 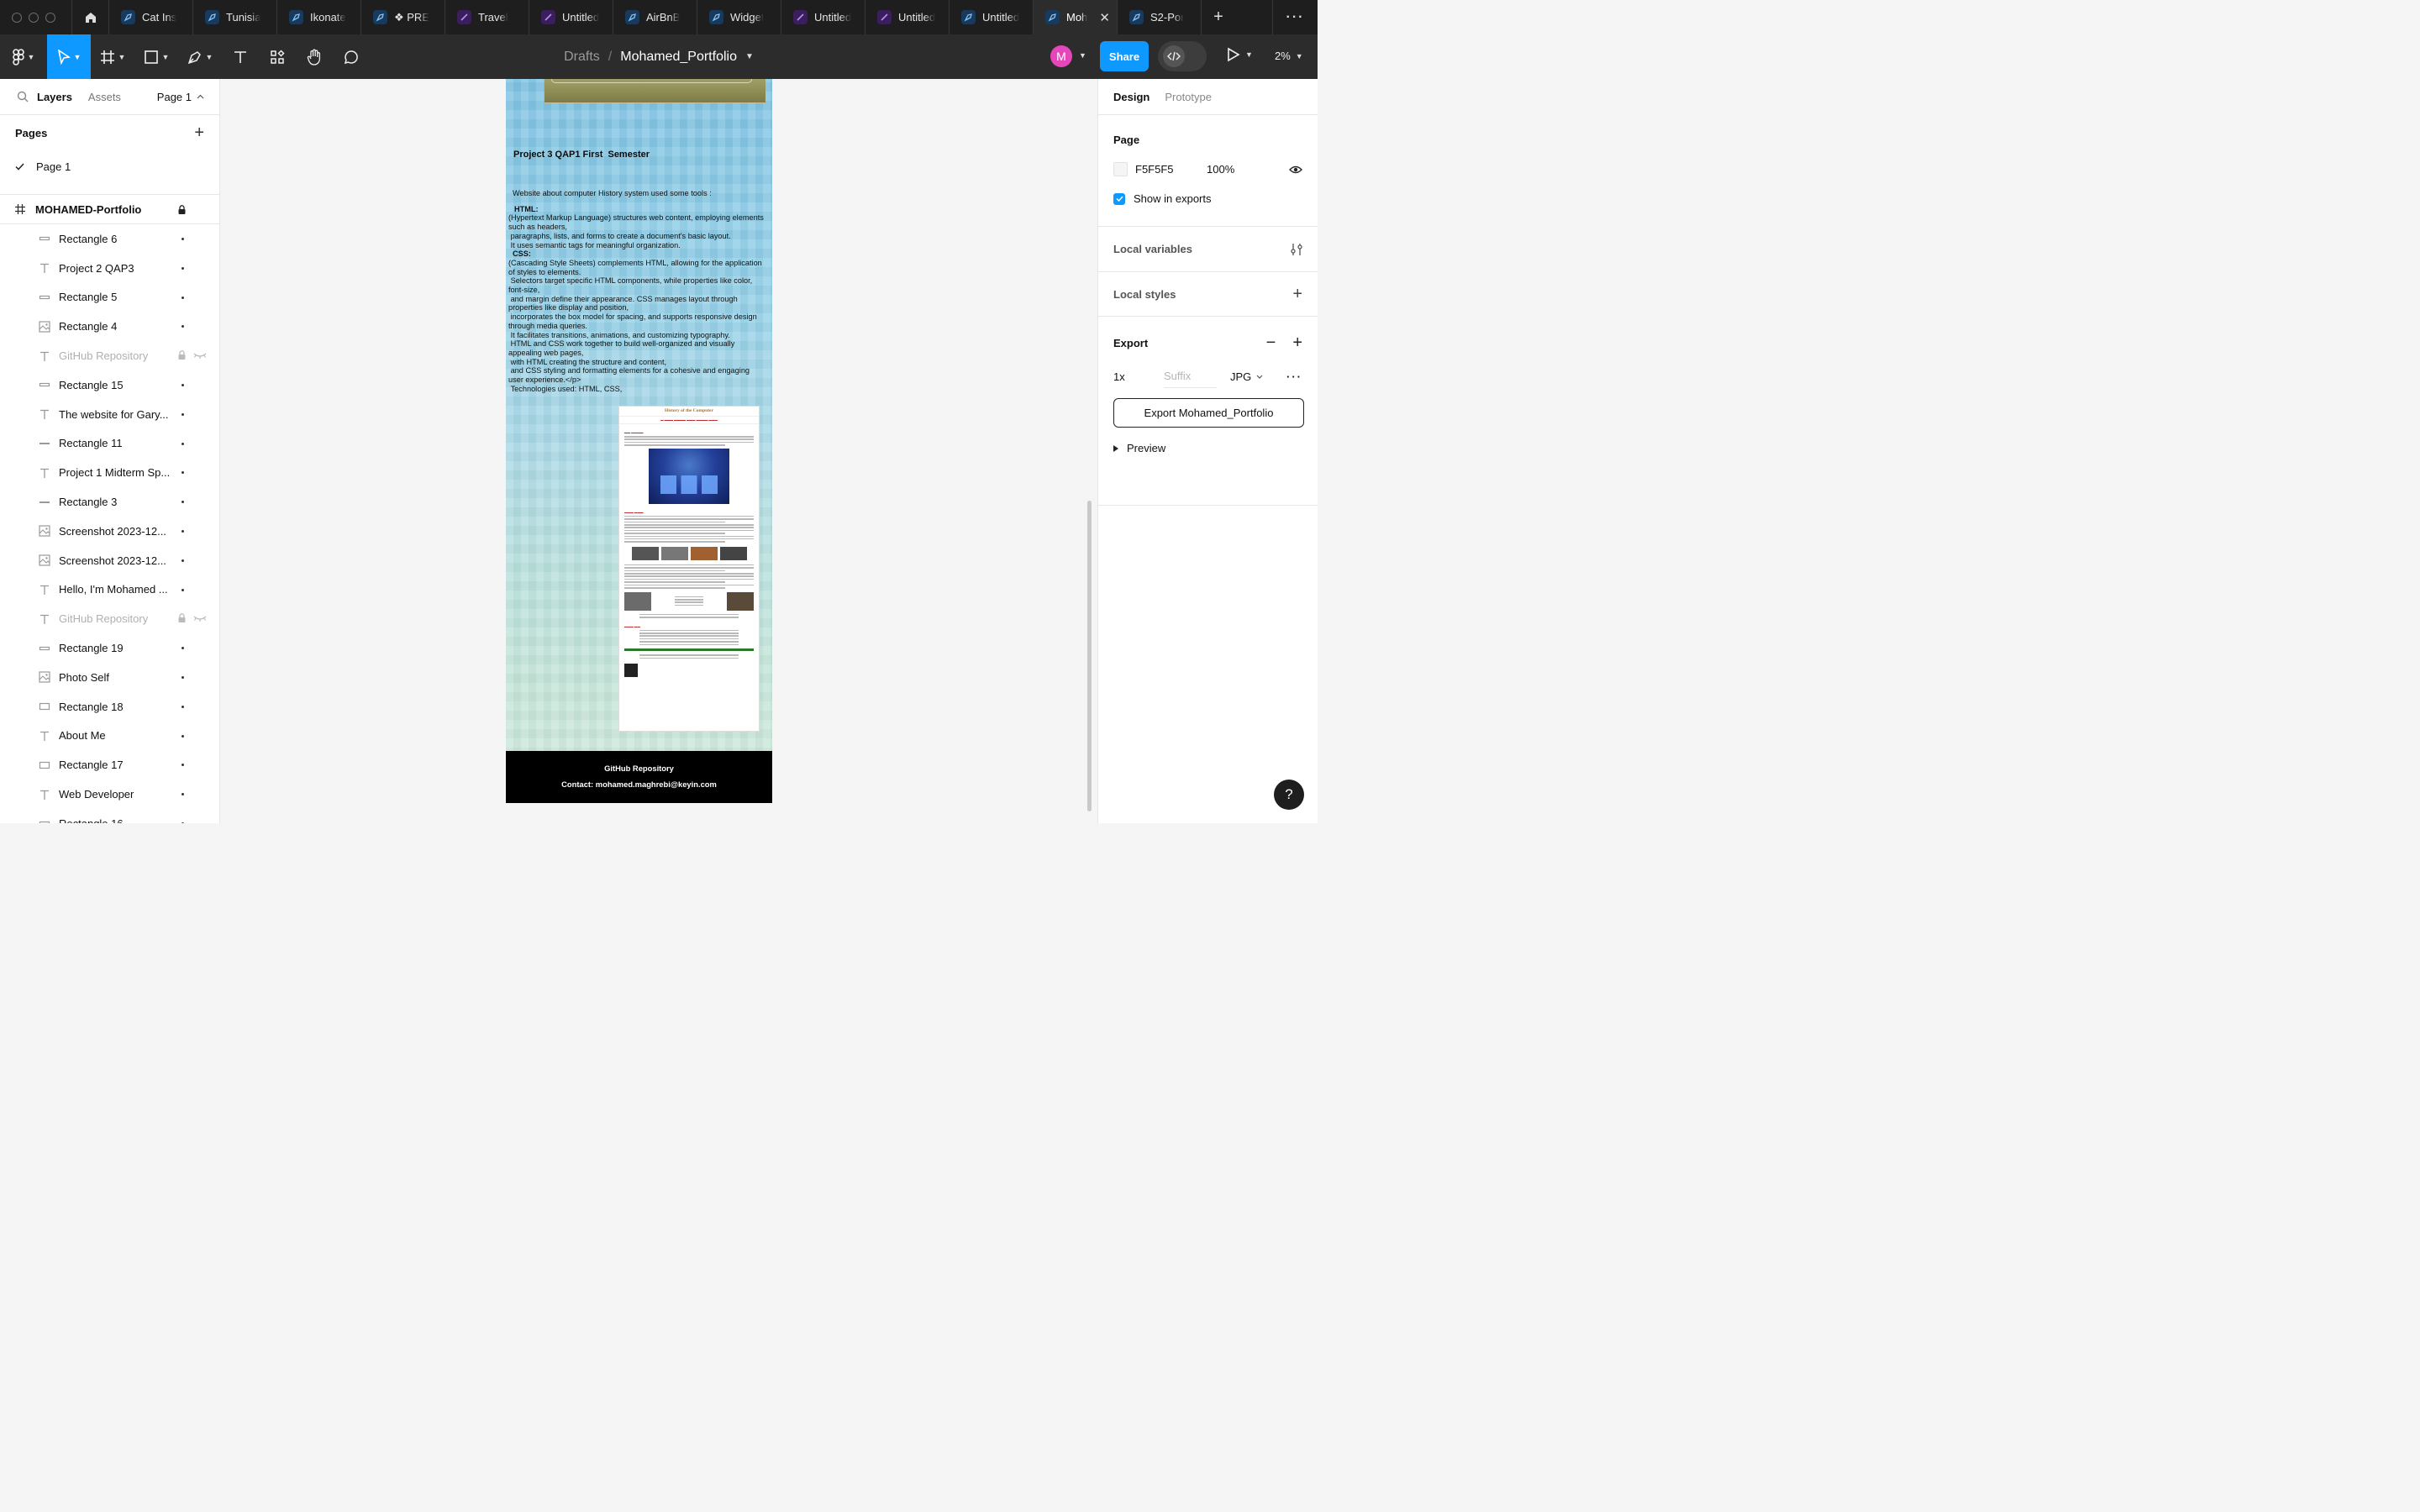 I want to click on export-scale: 1x, so click(x=1138, y=376).